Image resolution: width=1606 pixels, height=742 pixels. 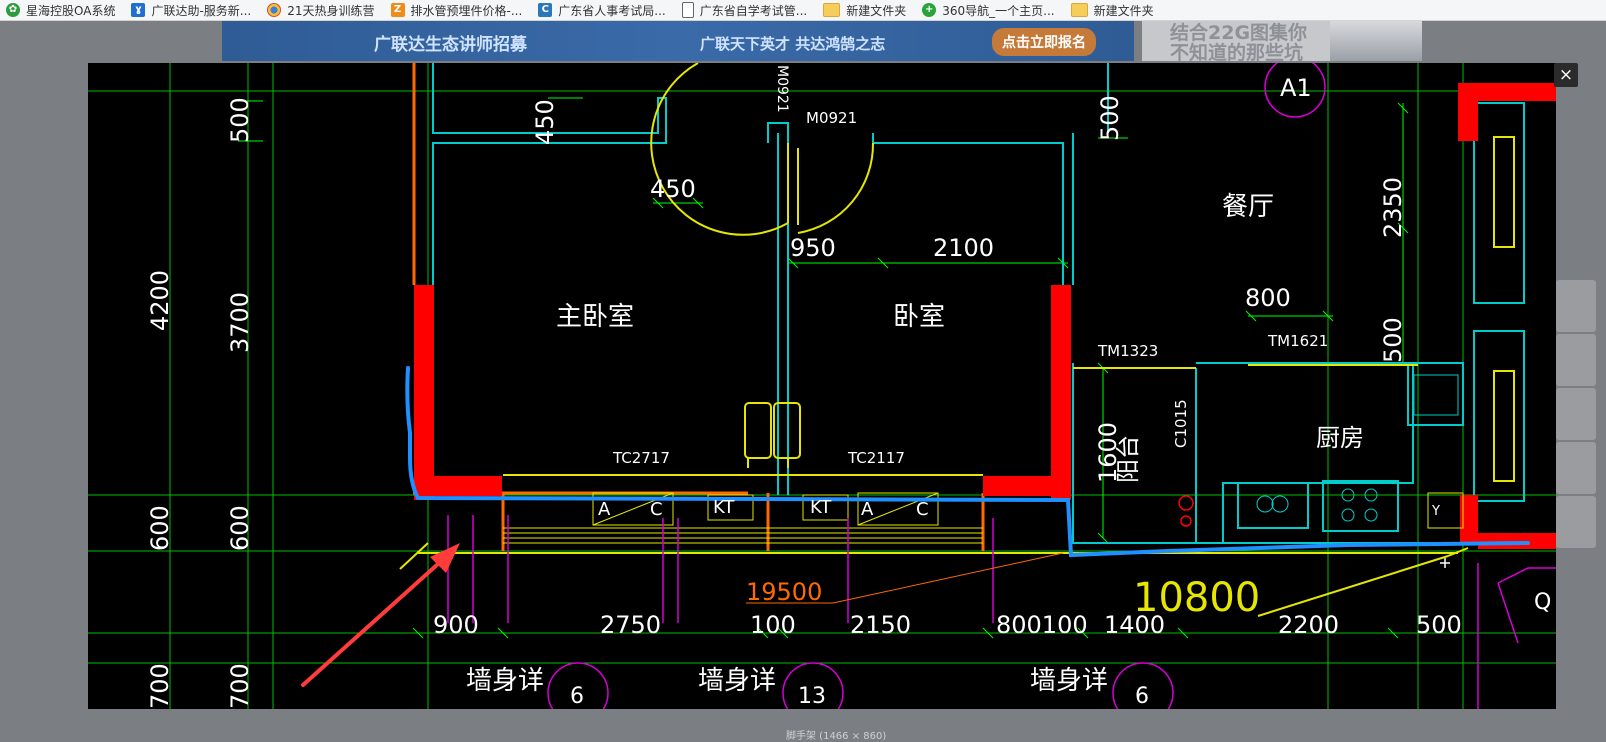 What do you see at coordinates (160, 300) in the screenshot?
I see `dim-left-4200: 4200` at bounding box center [160, 300].